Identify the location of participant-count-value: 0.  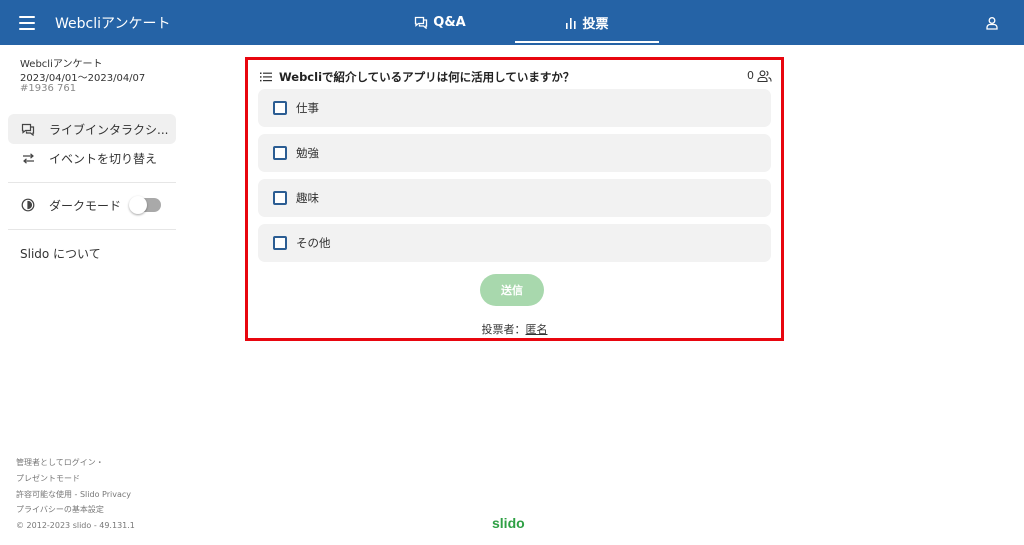
(750, 75).